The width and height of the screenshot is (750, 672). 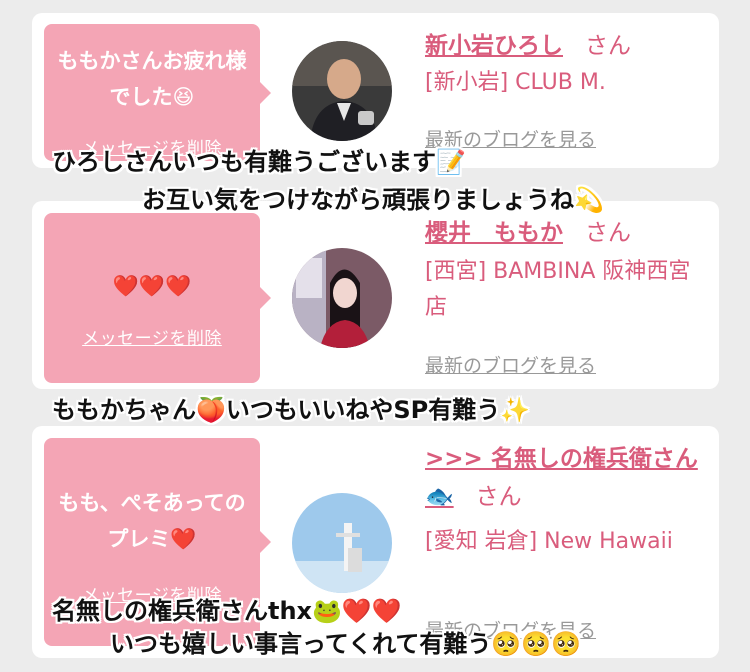 I want to click on shop-name: [新小岩] CLUB M., so click(x=515, y=82).